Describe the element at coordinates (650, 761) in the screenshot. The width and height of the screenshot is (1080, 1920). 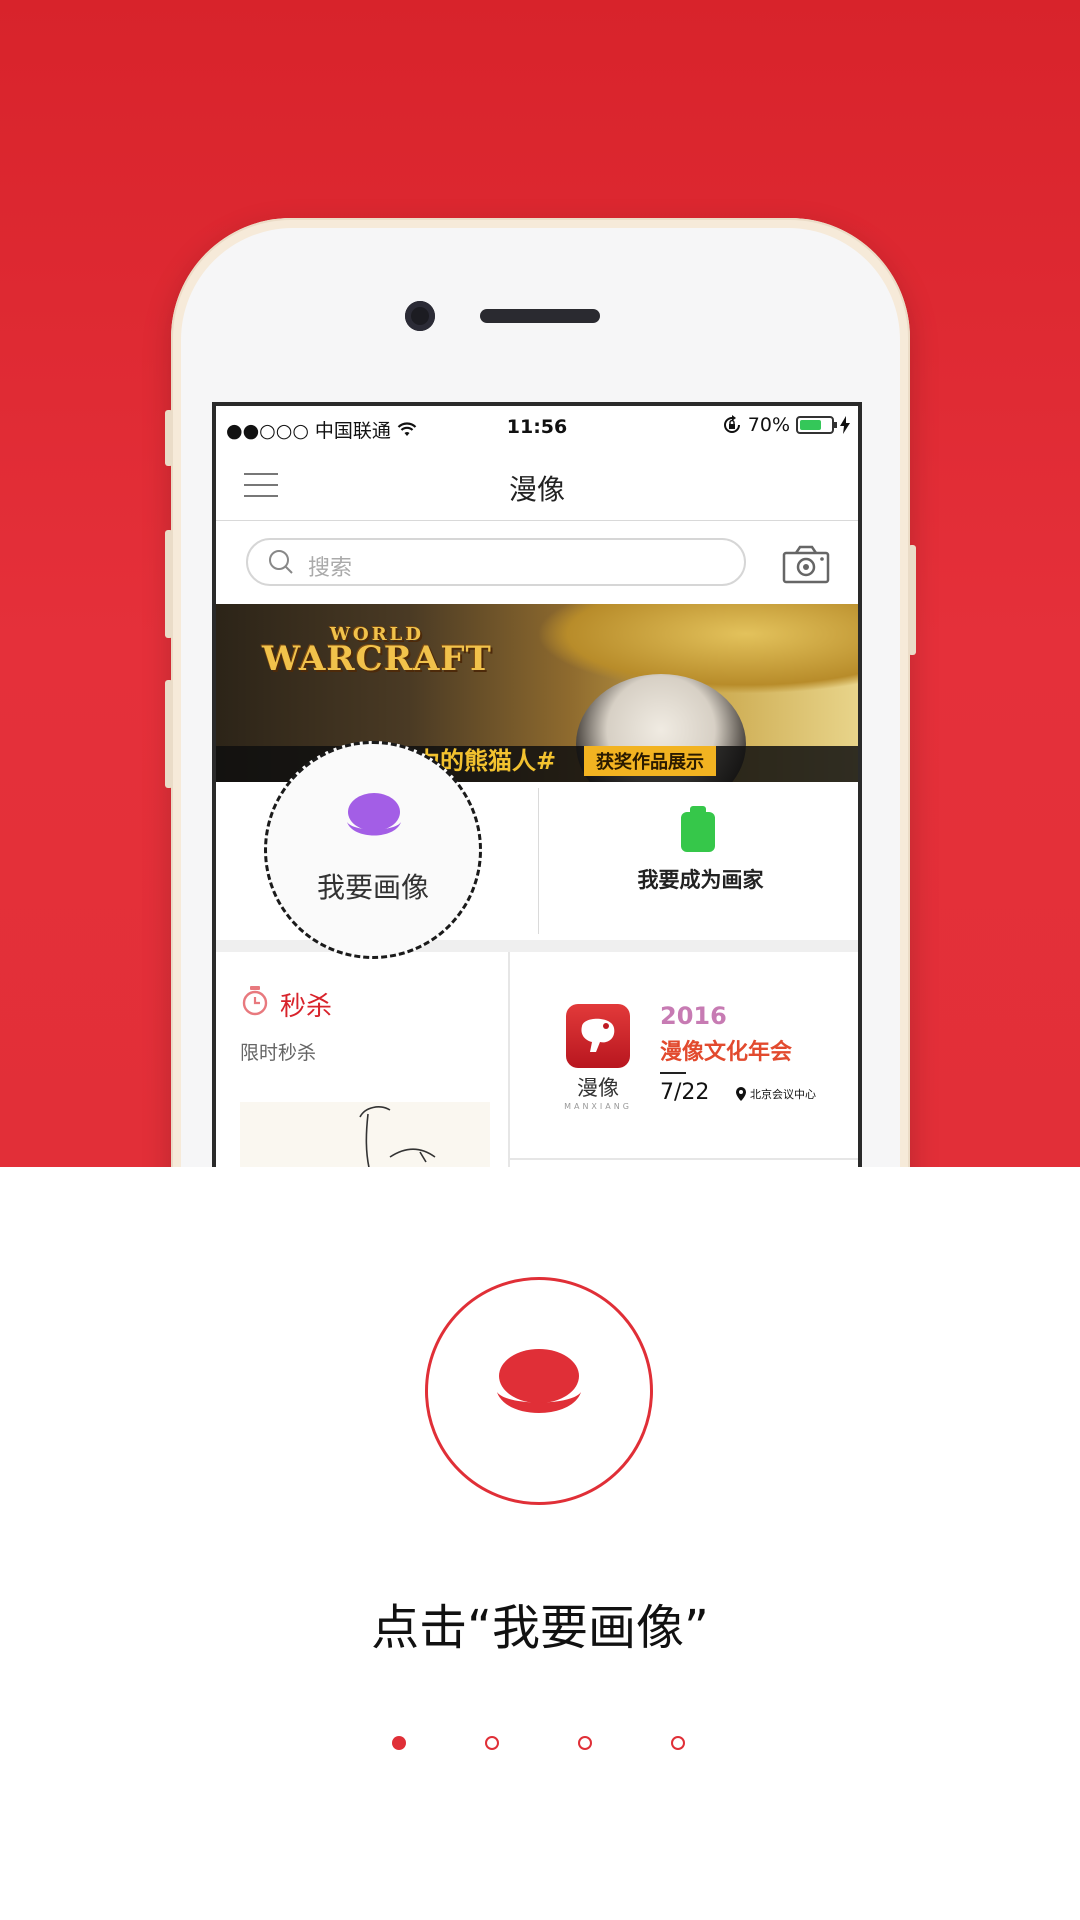
I see `banner-badge: 获奖作品展示` at that location.